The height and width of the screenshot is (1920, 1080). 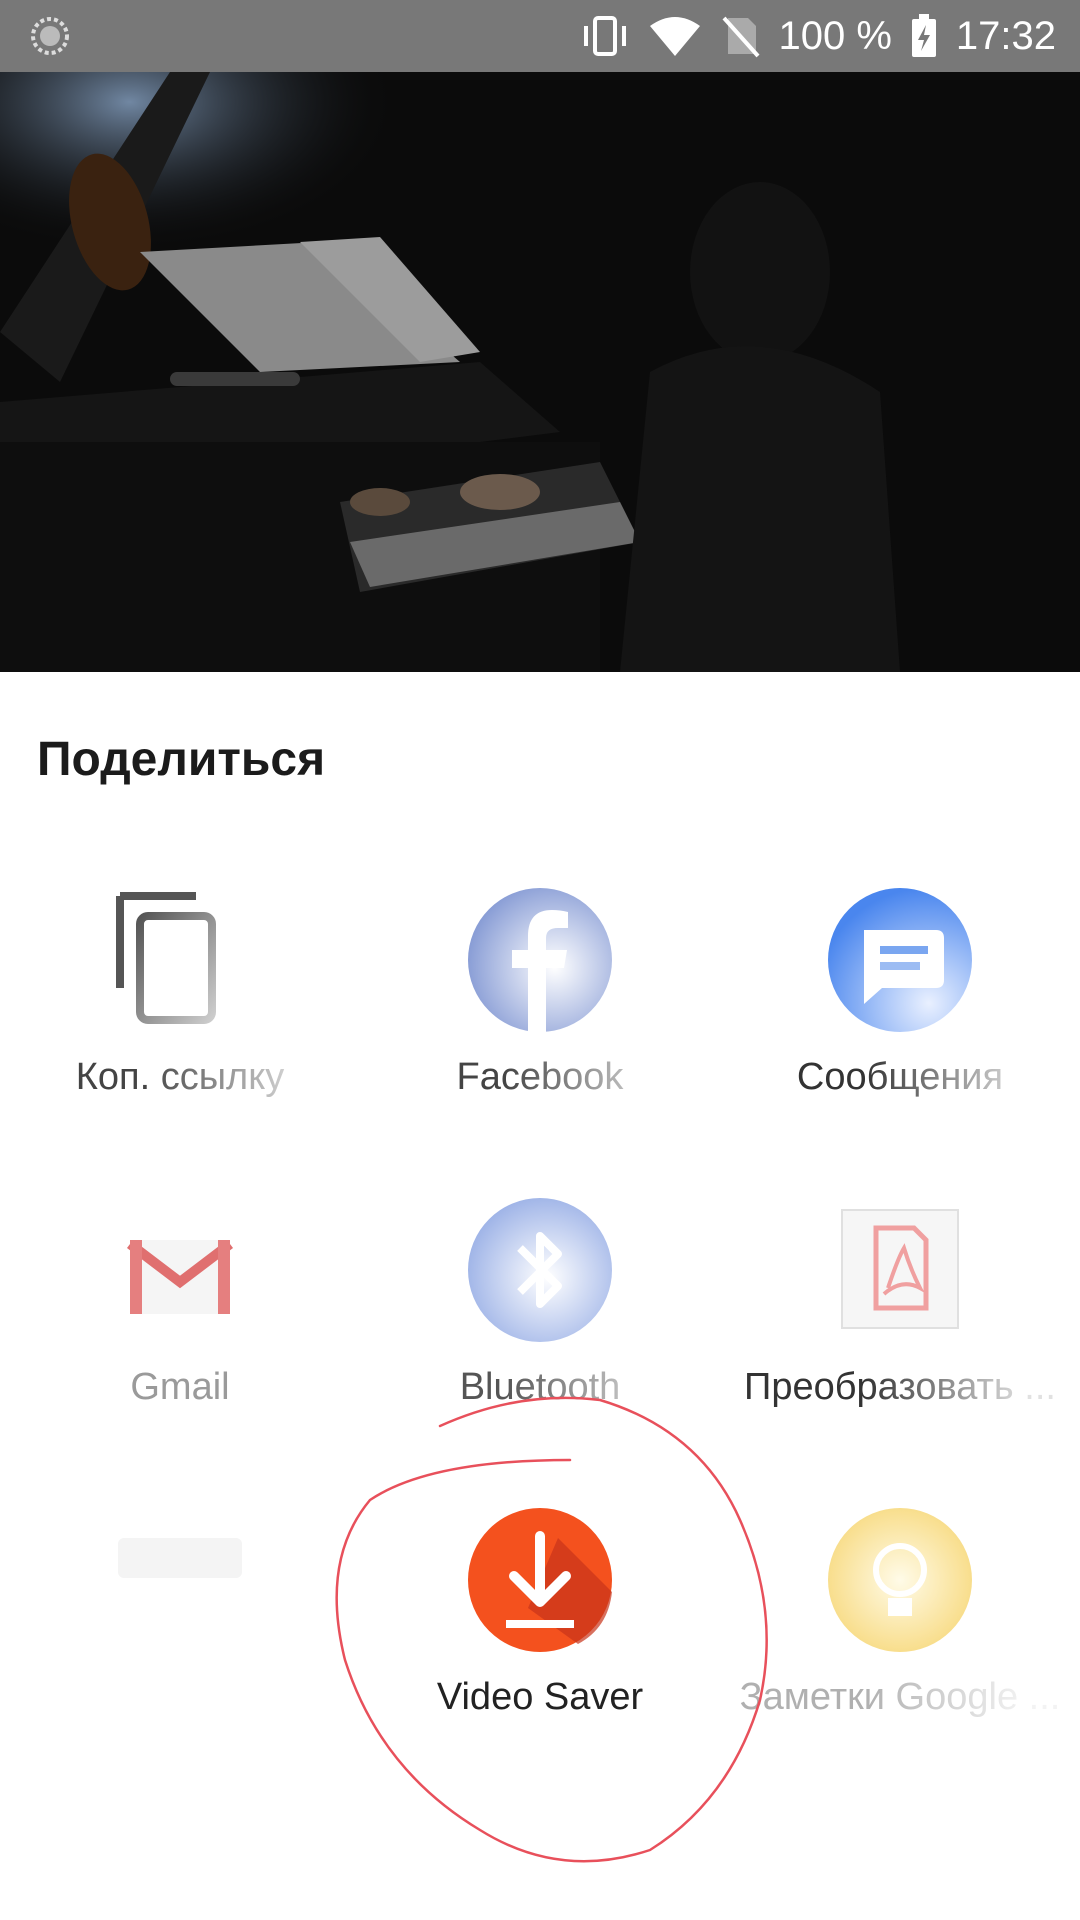 What do you see at coordinates (675, 36) in the screenshot?
I see `wifi-icon` at bounding box center [675, 36].